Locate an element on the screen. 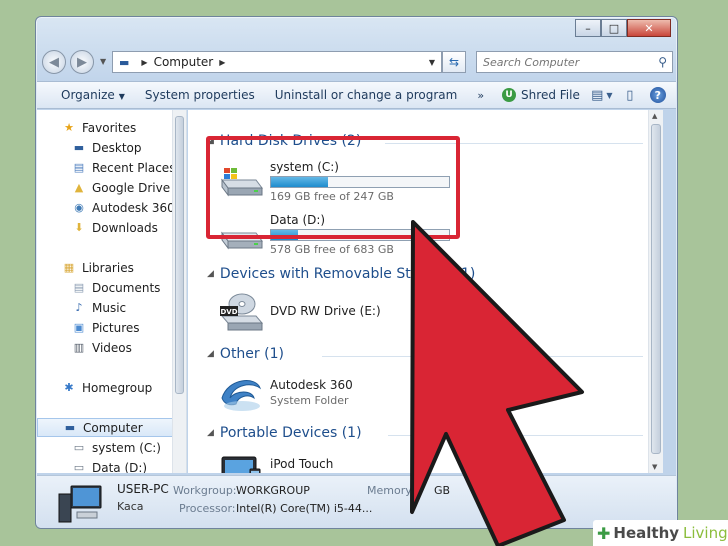 Image resolution: width=728 pixels, height=546 pixels. drives-highlight-box is located at coordinates (333, 187).